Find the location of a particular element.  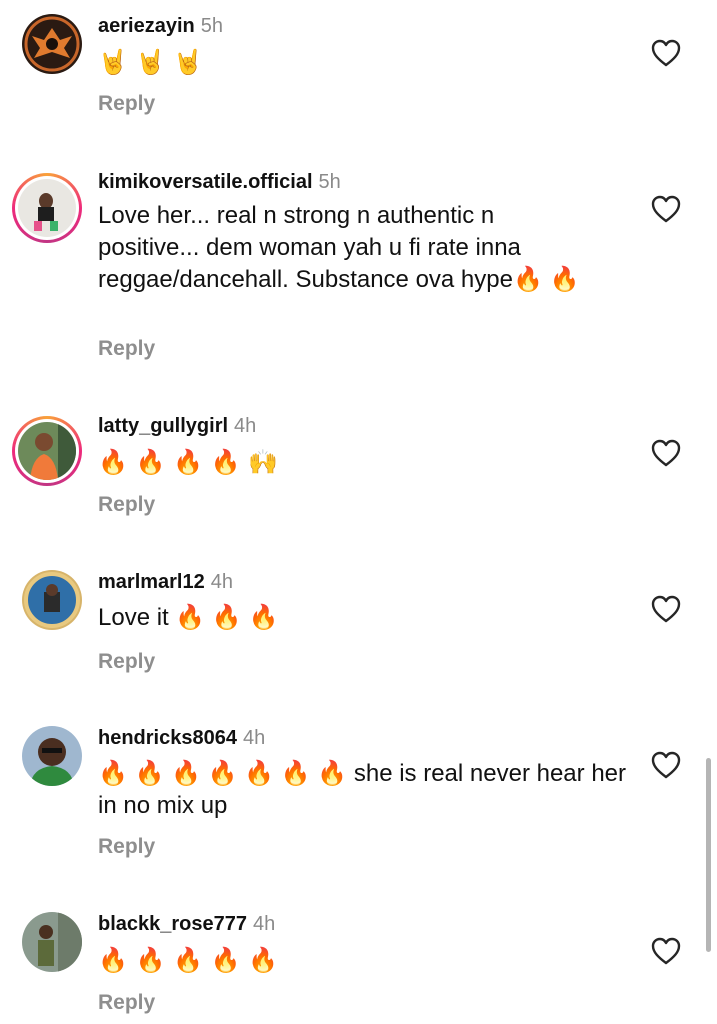

username: marlmarl12 is located at coordinates (151, 582).